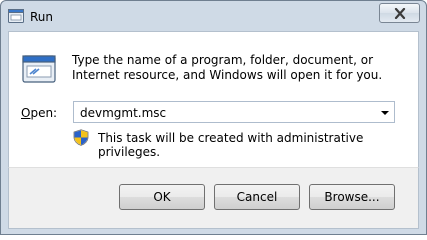 The width and height of the screenshot is (427, 240). I want to click on open-label: Open:, so click(39, 113).